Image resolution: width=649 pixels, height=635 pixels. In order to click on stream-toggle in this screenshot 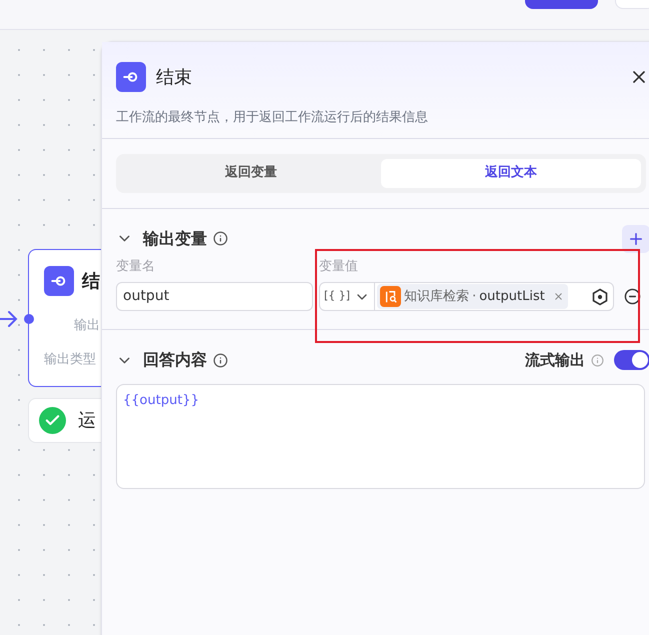, I will do `click(631, 360)`.